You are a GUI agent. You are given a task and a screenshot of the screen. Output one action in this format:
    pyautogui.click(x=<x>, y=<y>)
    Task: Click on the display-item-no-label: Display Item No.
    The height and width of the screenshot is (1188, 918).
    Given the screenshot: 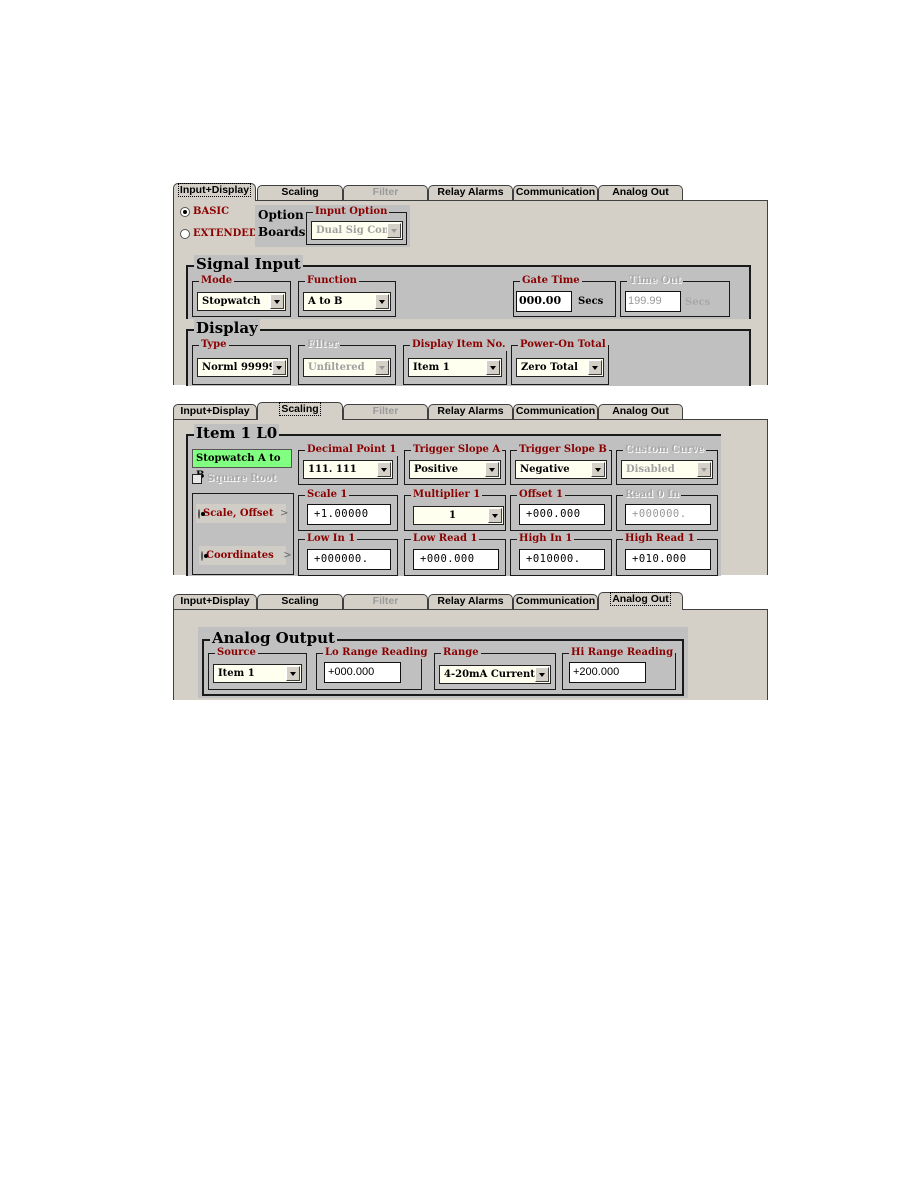 What is the action you would take?
    pyautogui.click(x=459, y=344)
    